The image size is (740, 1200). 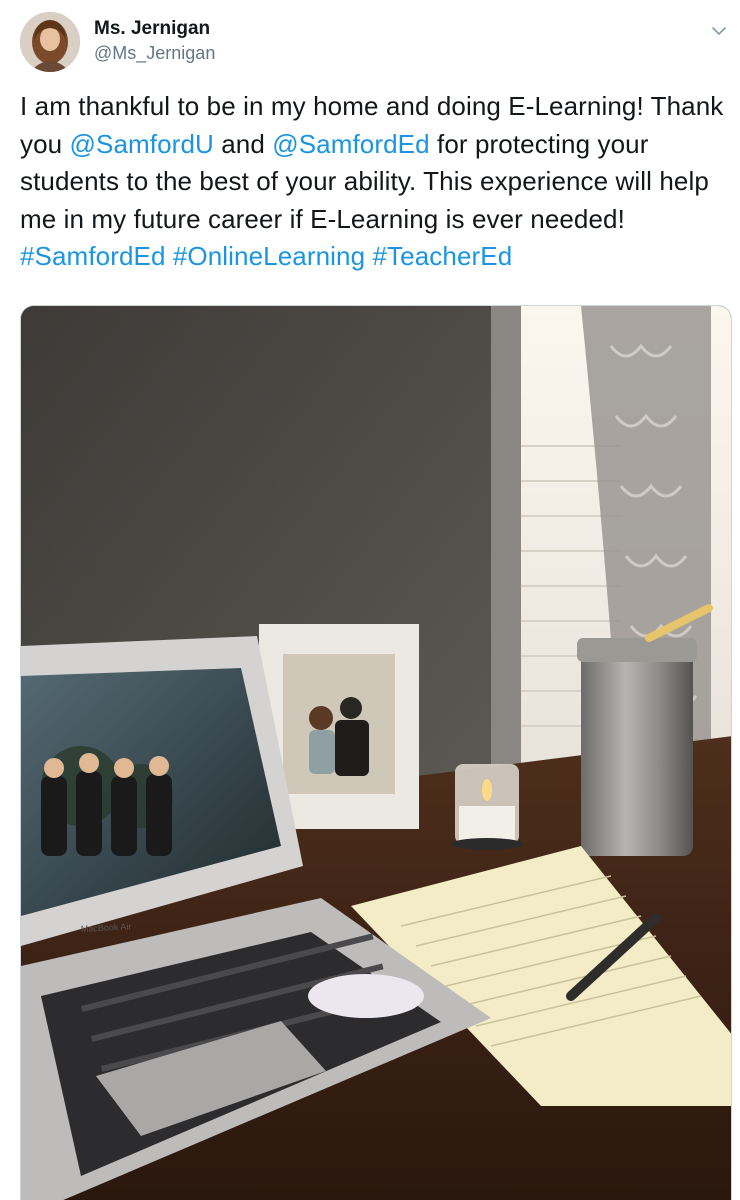 What do you see at coordinates (269, 256) in the screenshot?
I see `hashtag-link: #OnlineLearning` at bounding box center [269, 256].